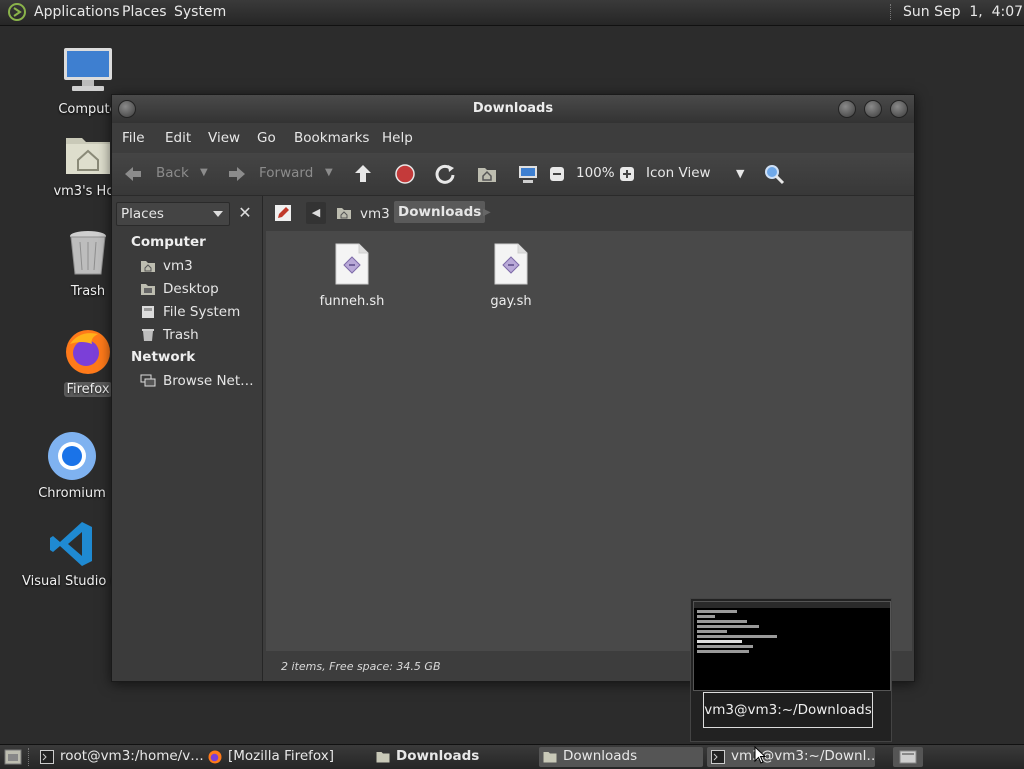 The height and width of the screenshot is (769, 1024). What do you see at coordinates (181, 335) in the screenshot?
I see `sidebar-item-label: Trash` at bounding box center [181, 335].